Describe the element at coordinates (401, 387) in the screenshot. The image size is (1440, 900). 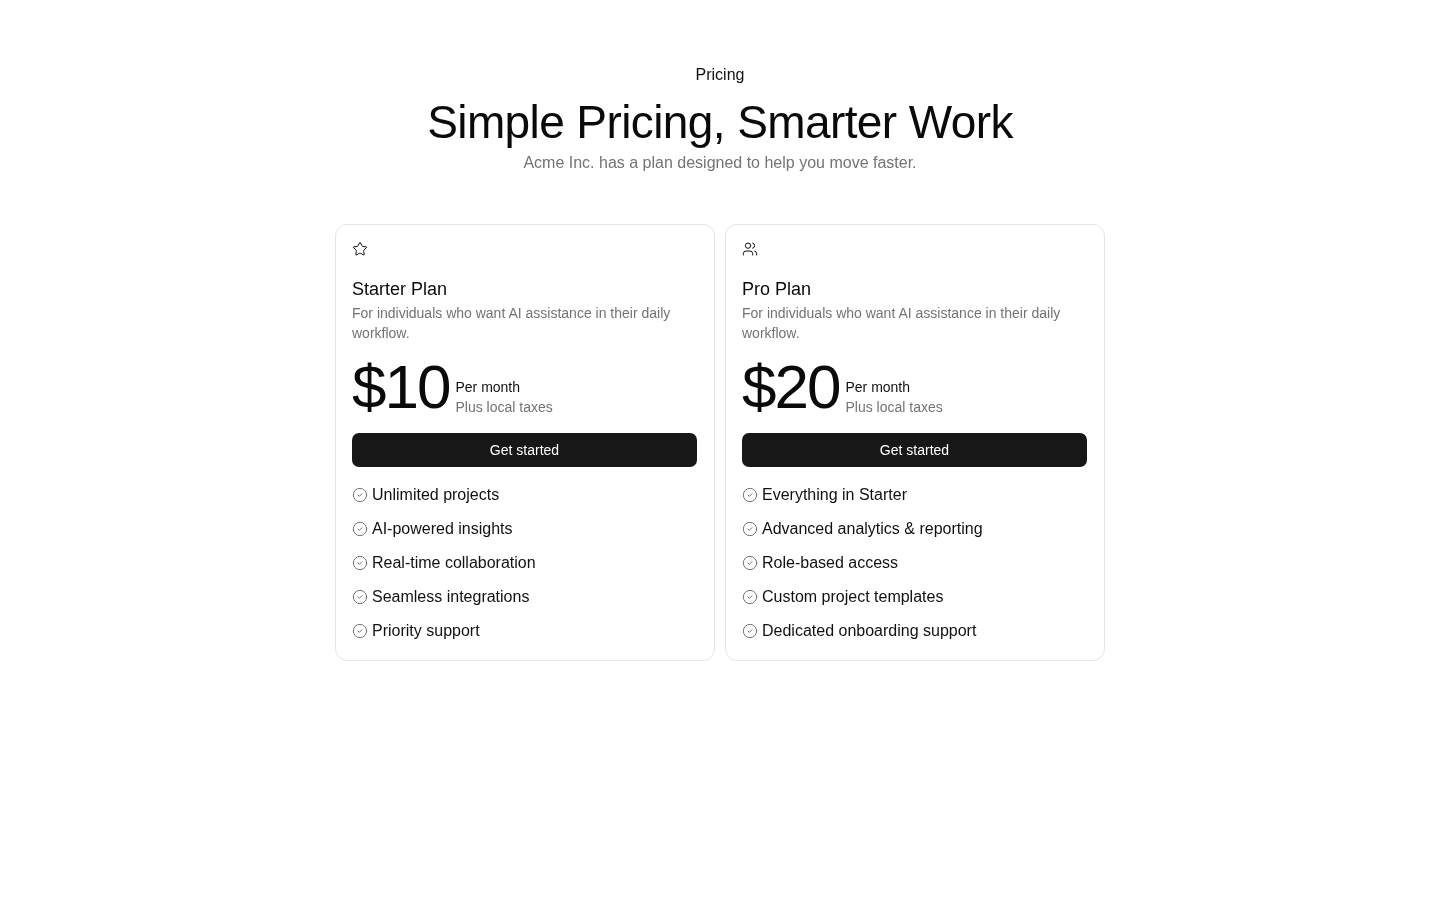
I see `plan-price: $10` at that location.